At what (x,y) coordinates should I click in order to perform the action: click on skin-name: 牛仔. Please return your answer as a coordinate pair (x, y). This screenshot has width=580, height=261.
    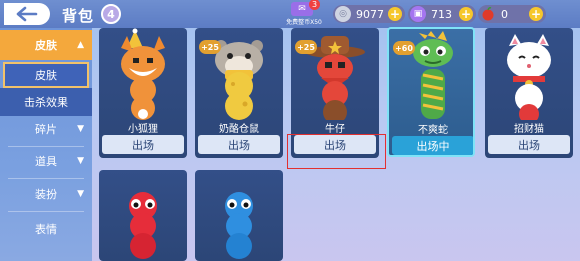
    Looking at the image, I should click on (335, 129).